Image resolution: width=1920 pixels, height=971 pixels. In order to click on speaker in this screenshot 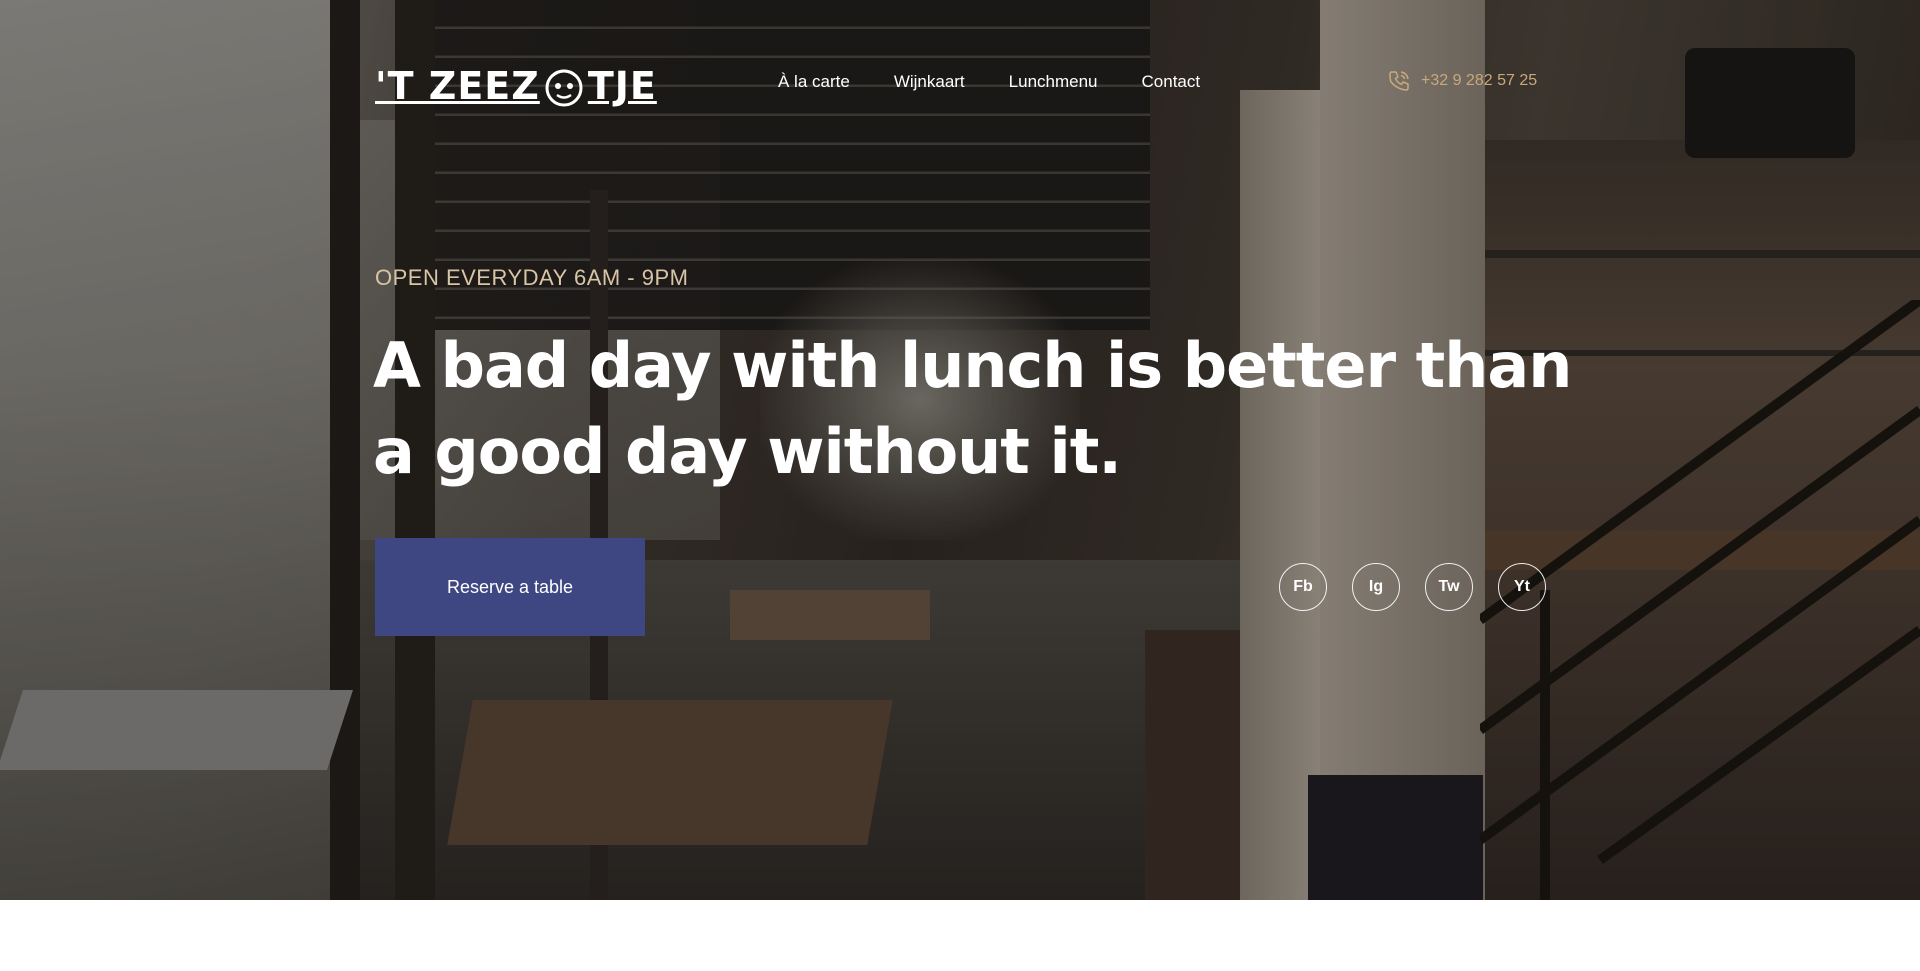, I will do `click(1770, 103)`.